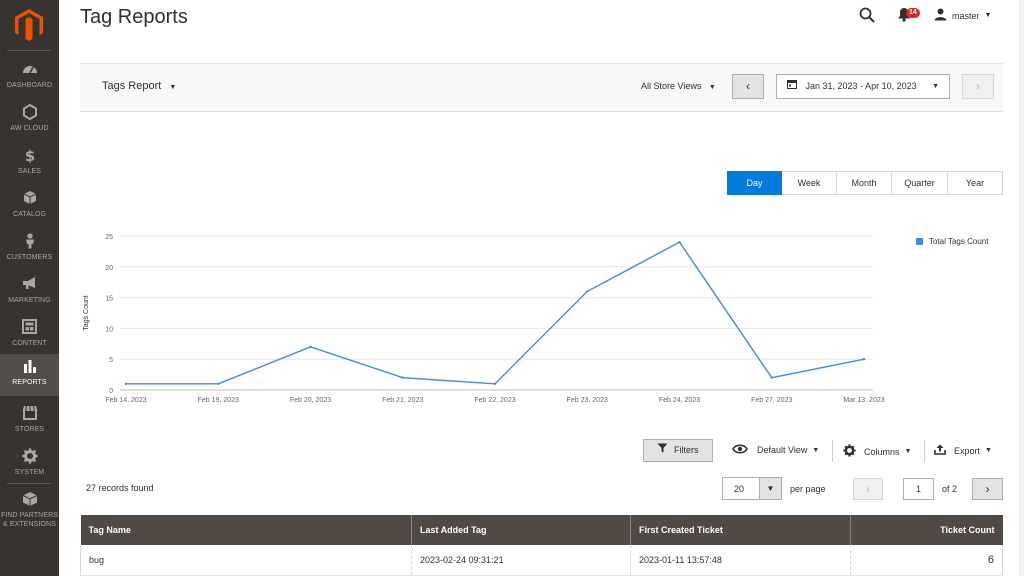 The image size is (1024, 576). Describe the element at coordinates (29, 25) in the screenshot. I see `magento-logo-icon` at that location.